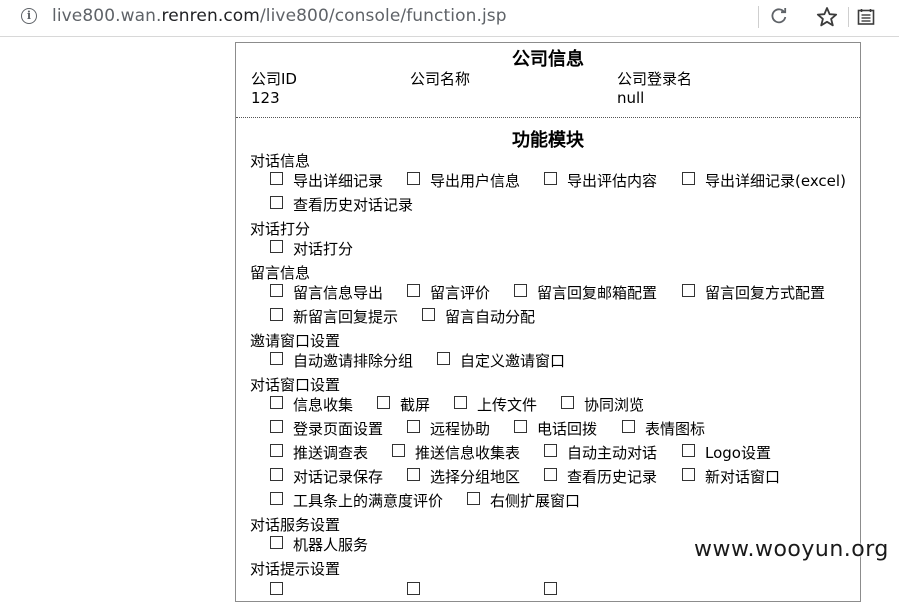  What do you see at coordinates (341, 204) in the screenshot?
I see `module-option: 查看历史对话记录` at bounding box center [341, 204].